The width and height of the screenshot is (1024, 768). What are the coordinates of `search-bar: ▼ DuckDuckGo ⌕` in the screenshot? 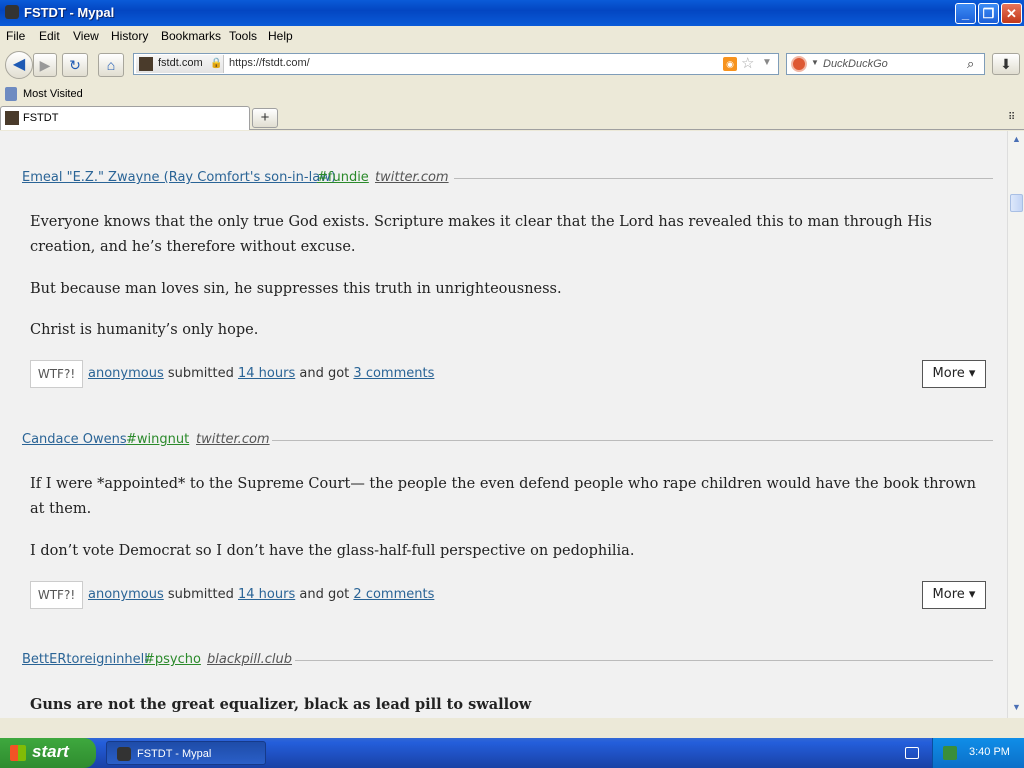 It's located at (885, 64).